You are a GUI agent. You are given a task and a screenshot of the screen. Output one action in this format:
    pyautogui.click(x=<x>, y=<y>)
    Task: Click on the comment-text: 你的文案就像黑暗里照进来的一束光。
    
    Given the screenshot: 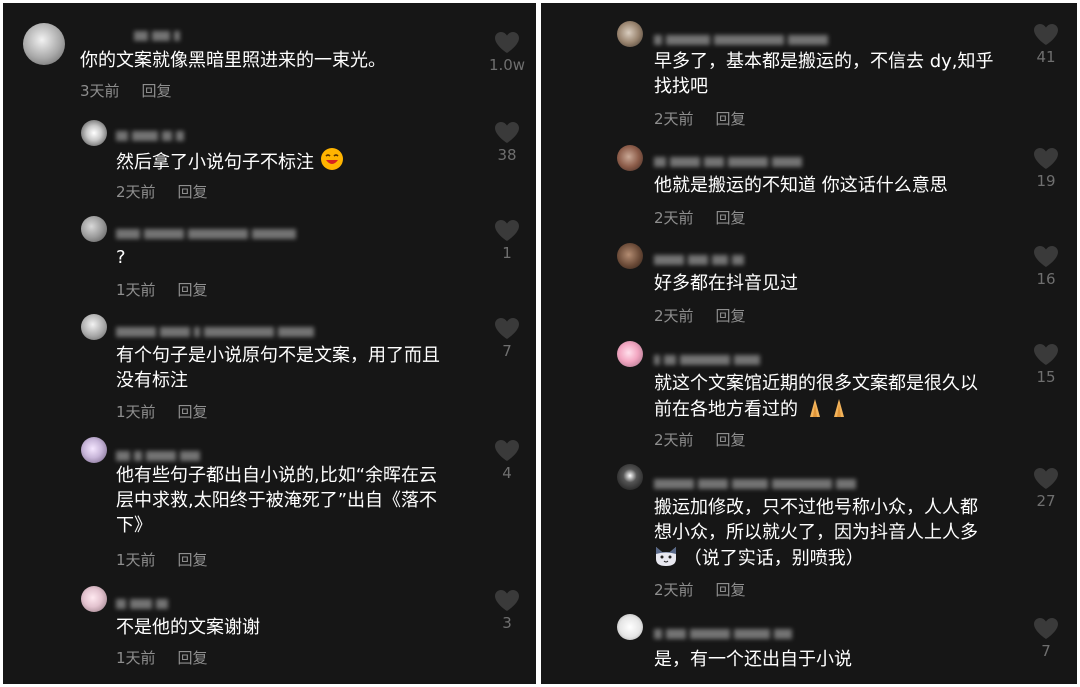 What is the action you would take?
    pyautogui.click(x=233, y=60)
    